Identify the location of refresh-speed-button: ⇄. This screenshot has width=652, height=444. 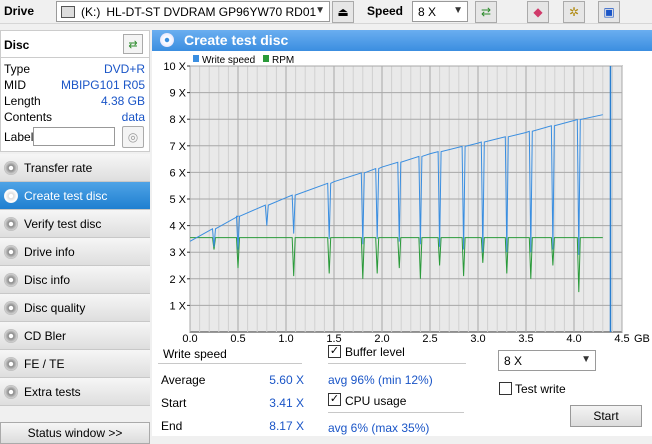
(486, 12).